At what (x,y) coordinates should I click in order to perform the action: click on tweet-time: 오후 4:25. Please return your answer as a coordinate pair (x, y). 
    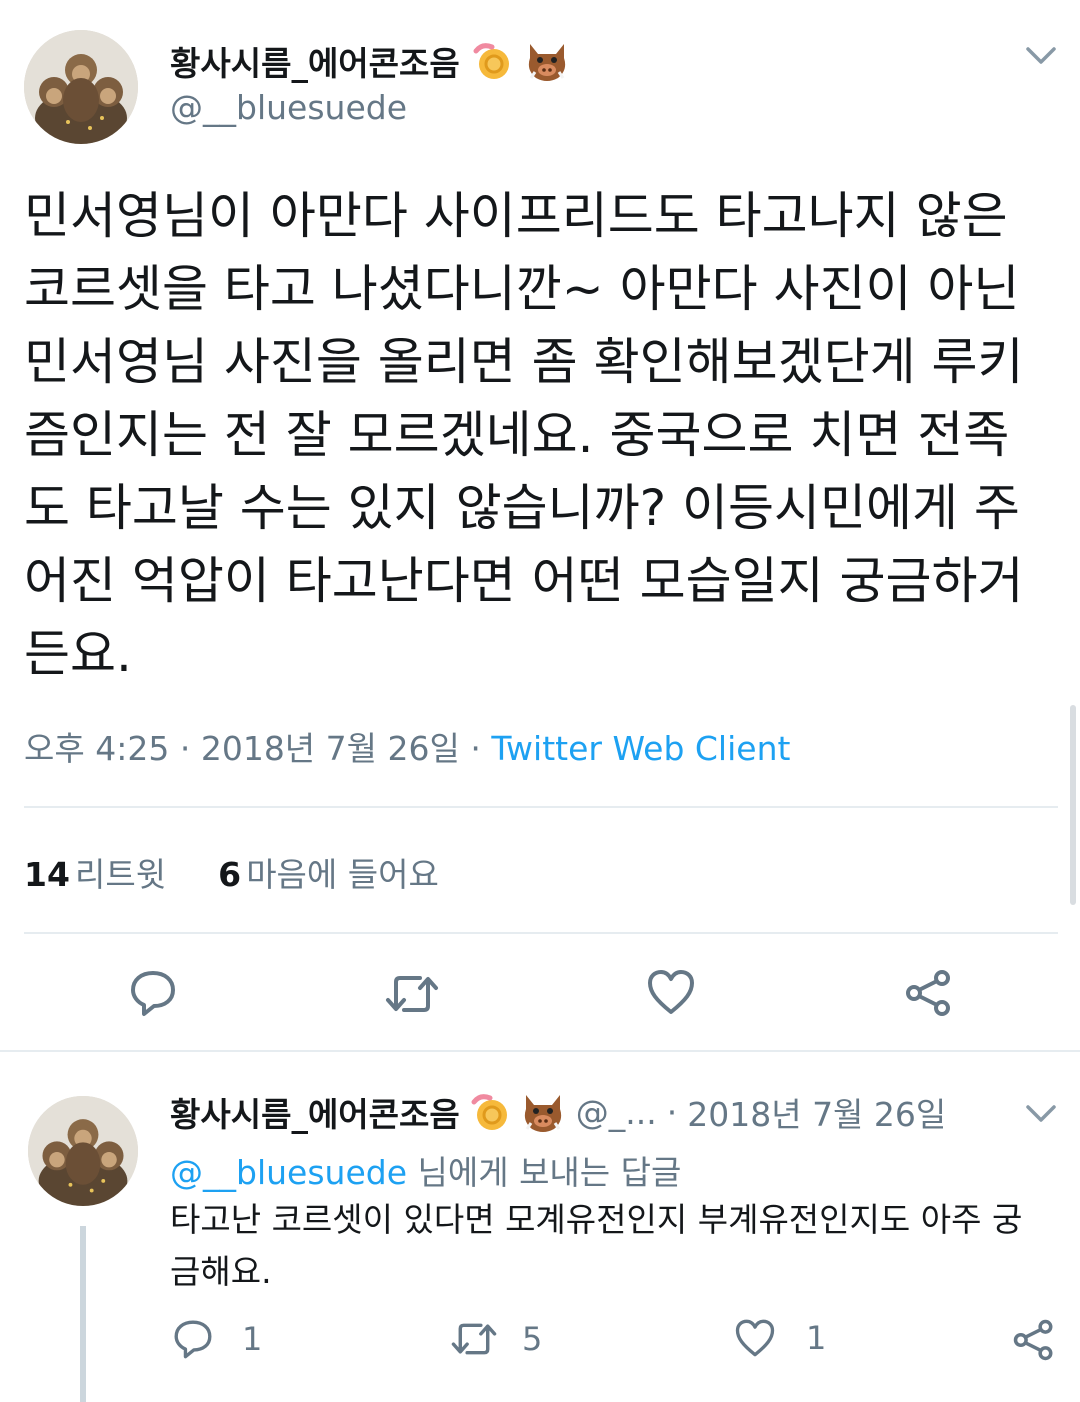
    Looking at the image, I should click on (97, 748).